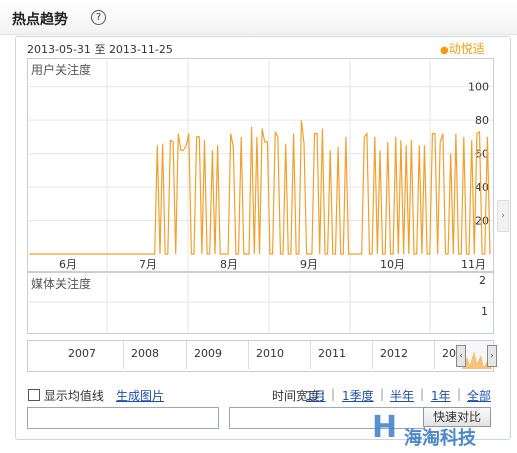 The image size is (517, 453). I want to click on date-range: 2013-05-31 至 2013-11-25, so click(100, 49).